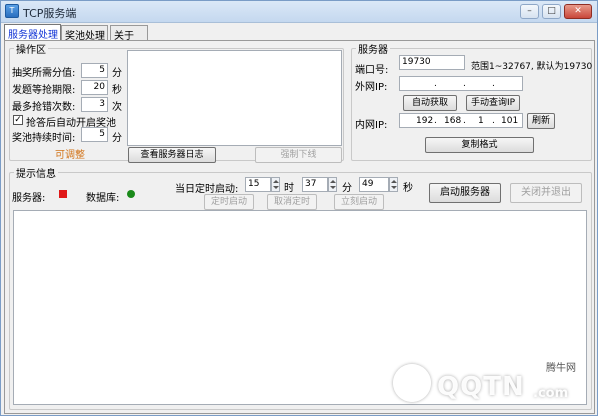 The width and height of the screenshot is (598, 416). I want to click on ip-octet-2: 168, so click(453, 121).